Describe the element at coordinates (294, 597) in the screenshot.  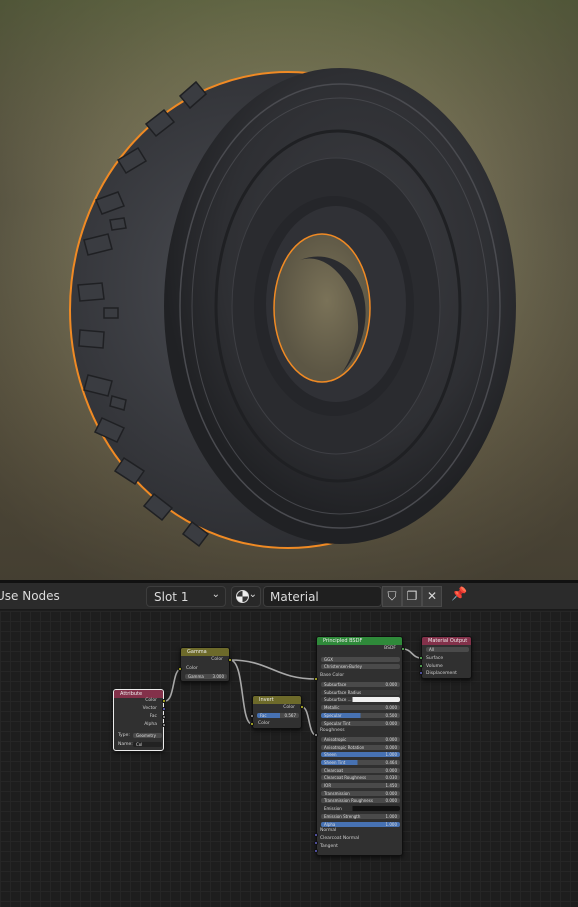
I see `material-name: Material` at that location.